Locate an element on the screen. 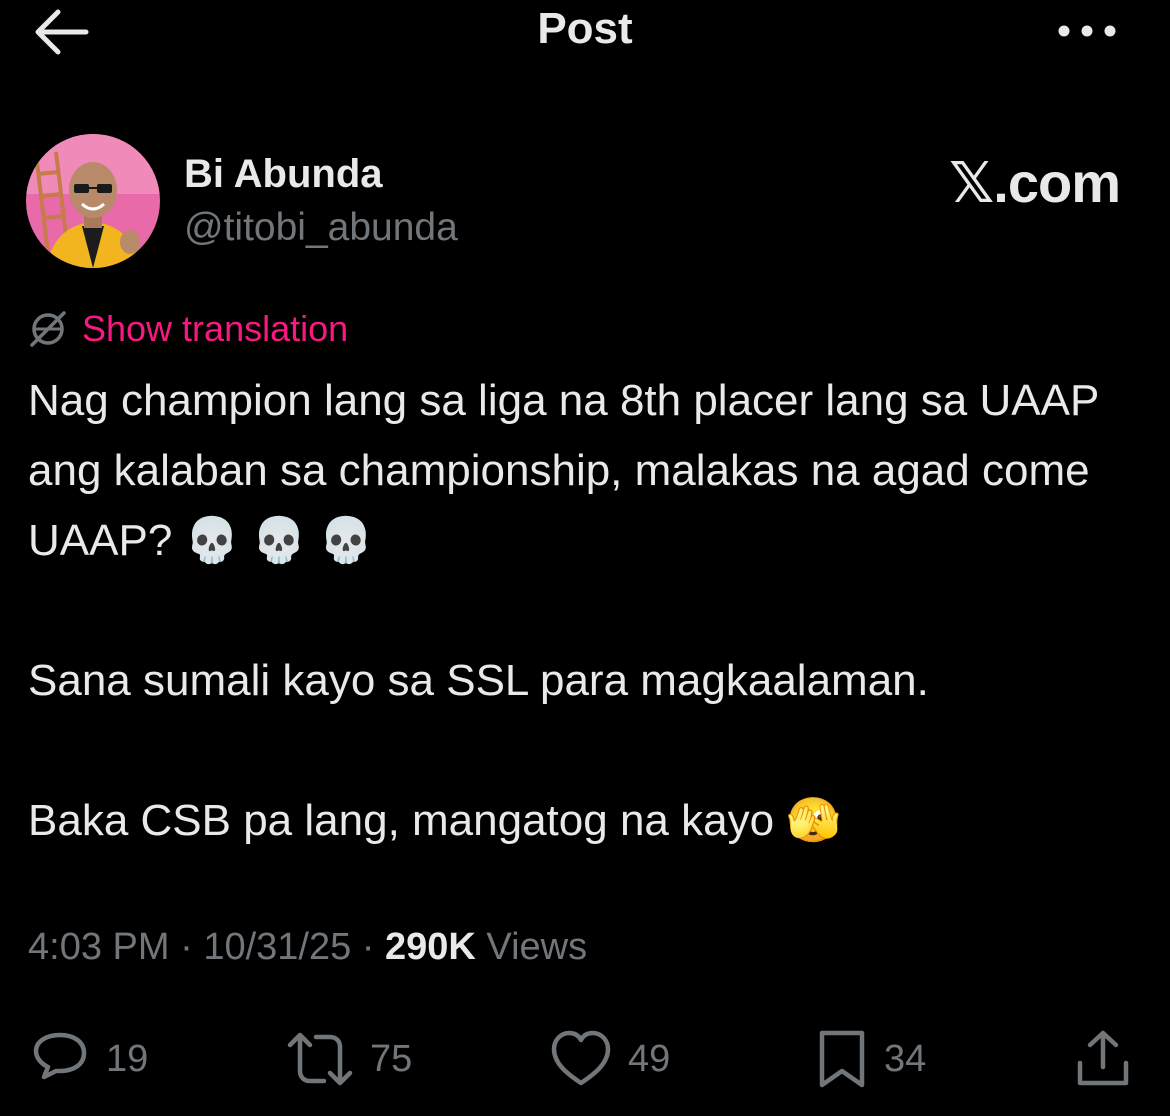 The width and height of the screenshot is (1170, 1116). repost-icon is located at coordinates (320, 1059).